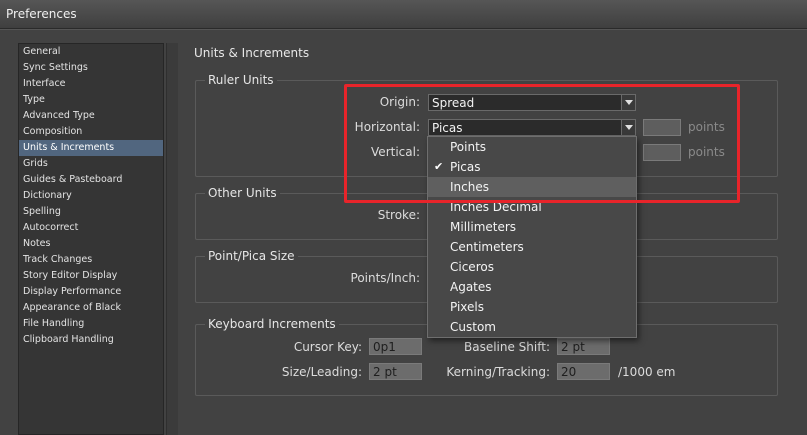  I want to click on size-leading-value: 2 pt, so click(385, 372).